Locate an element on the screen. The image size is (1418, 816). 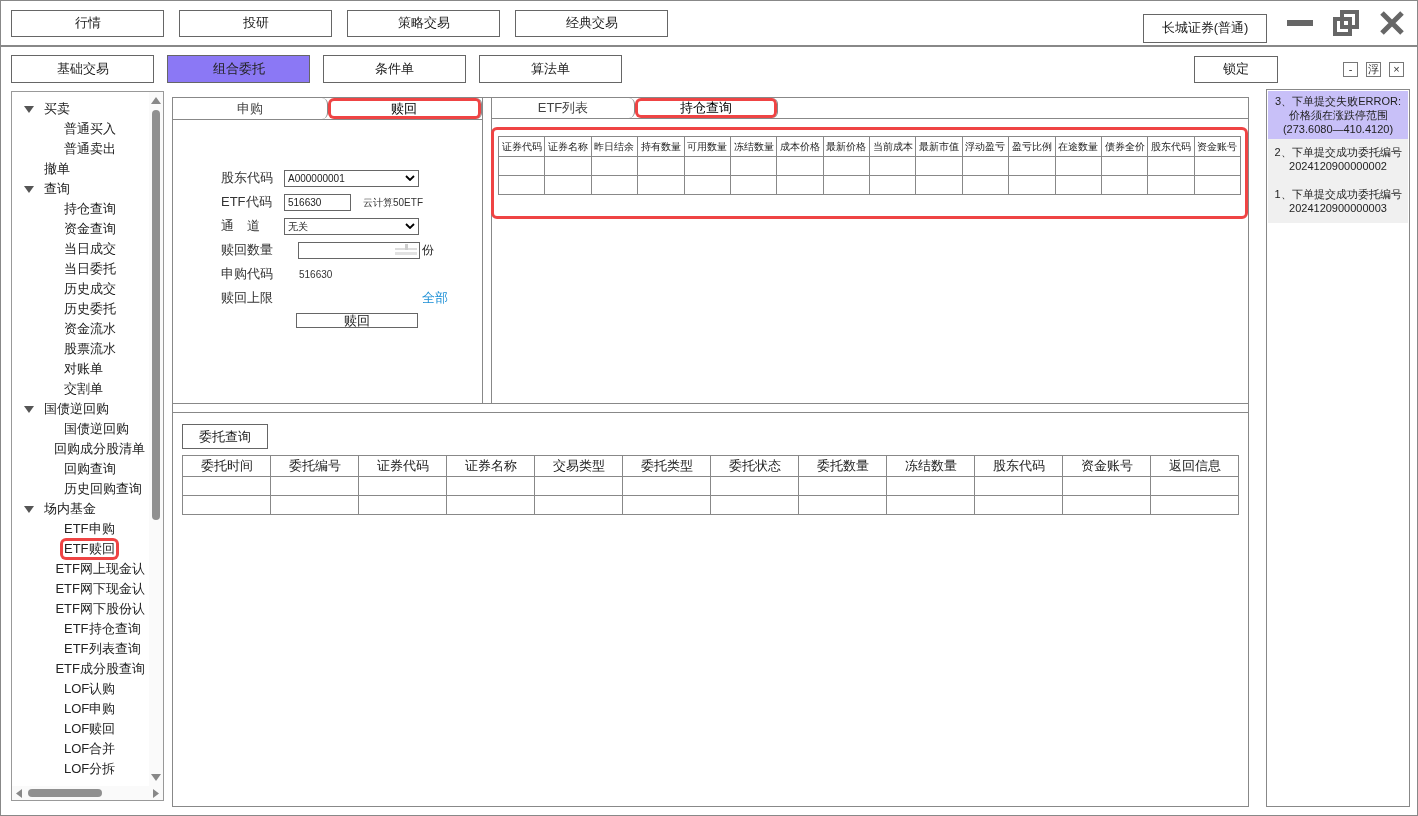
column-header: 返回信息 is located at coordinates (1194, 465).